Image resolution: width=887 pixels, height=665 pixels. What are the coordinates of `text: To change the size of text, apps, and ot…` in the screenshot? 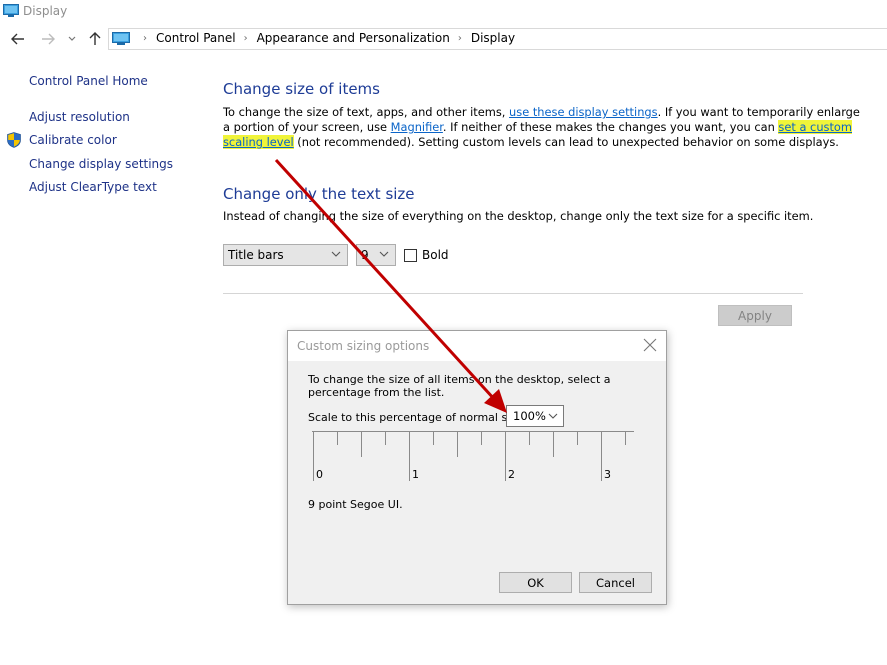 It's located at (366, 112).